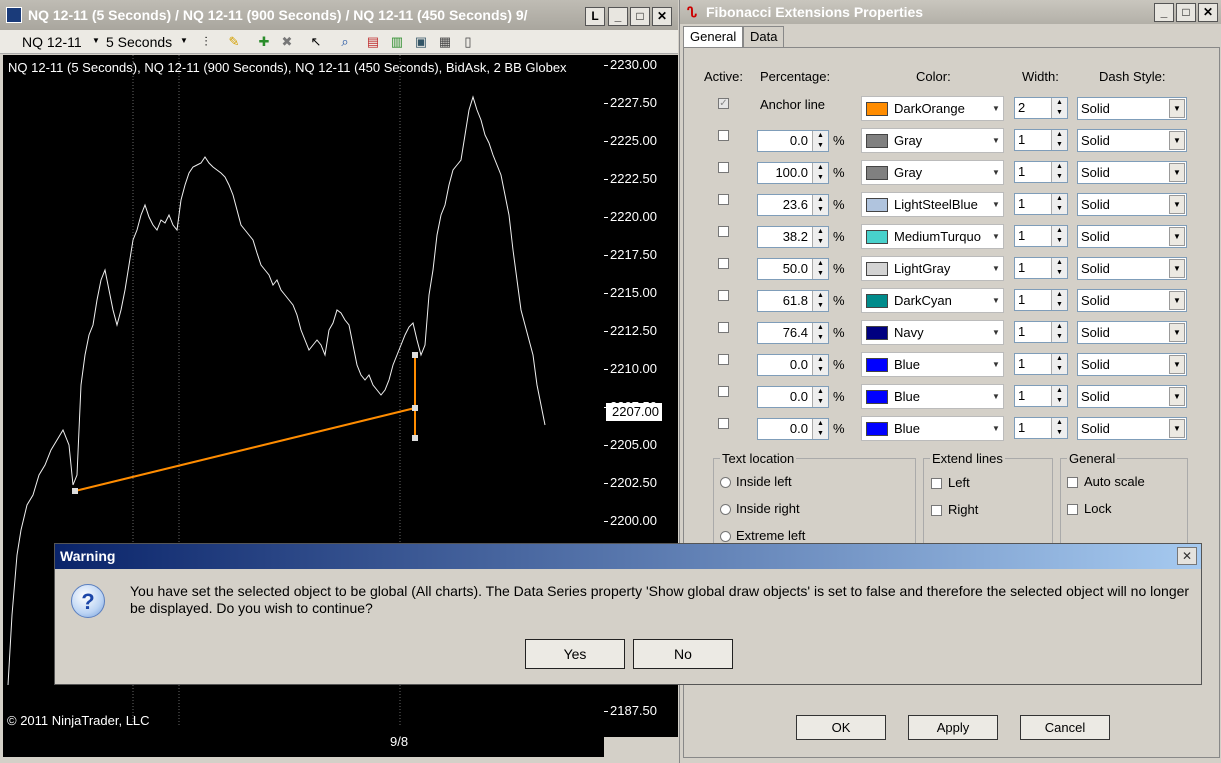 Image resolution: width=1221 pixels, height=763 pixels. Describe the element at coordinates (932, 236) in the screenshot. I see `level-color-select: MediumTurquo ▼` at that location.